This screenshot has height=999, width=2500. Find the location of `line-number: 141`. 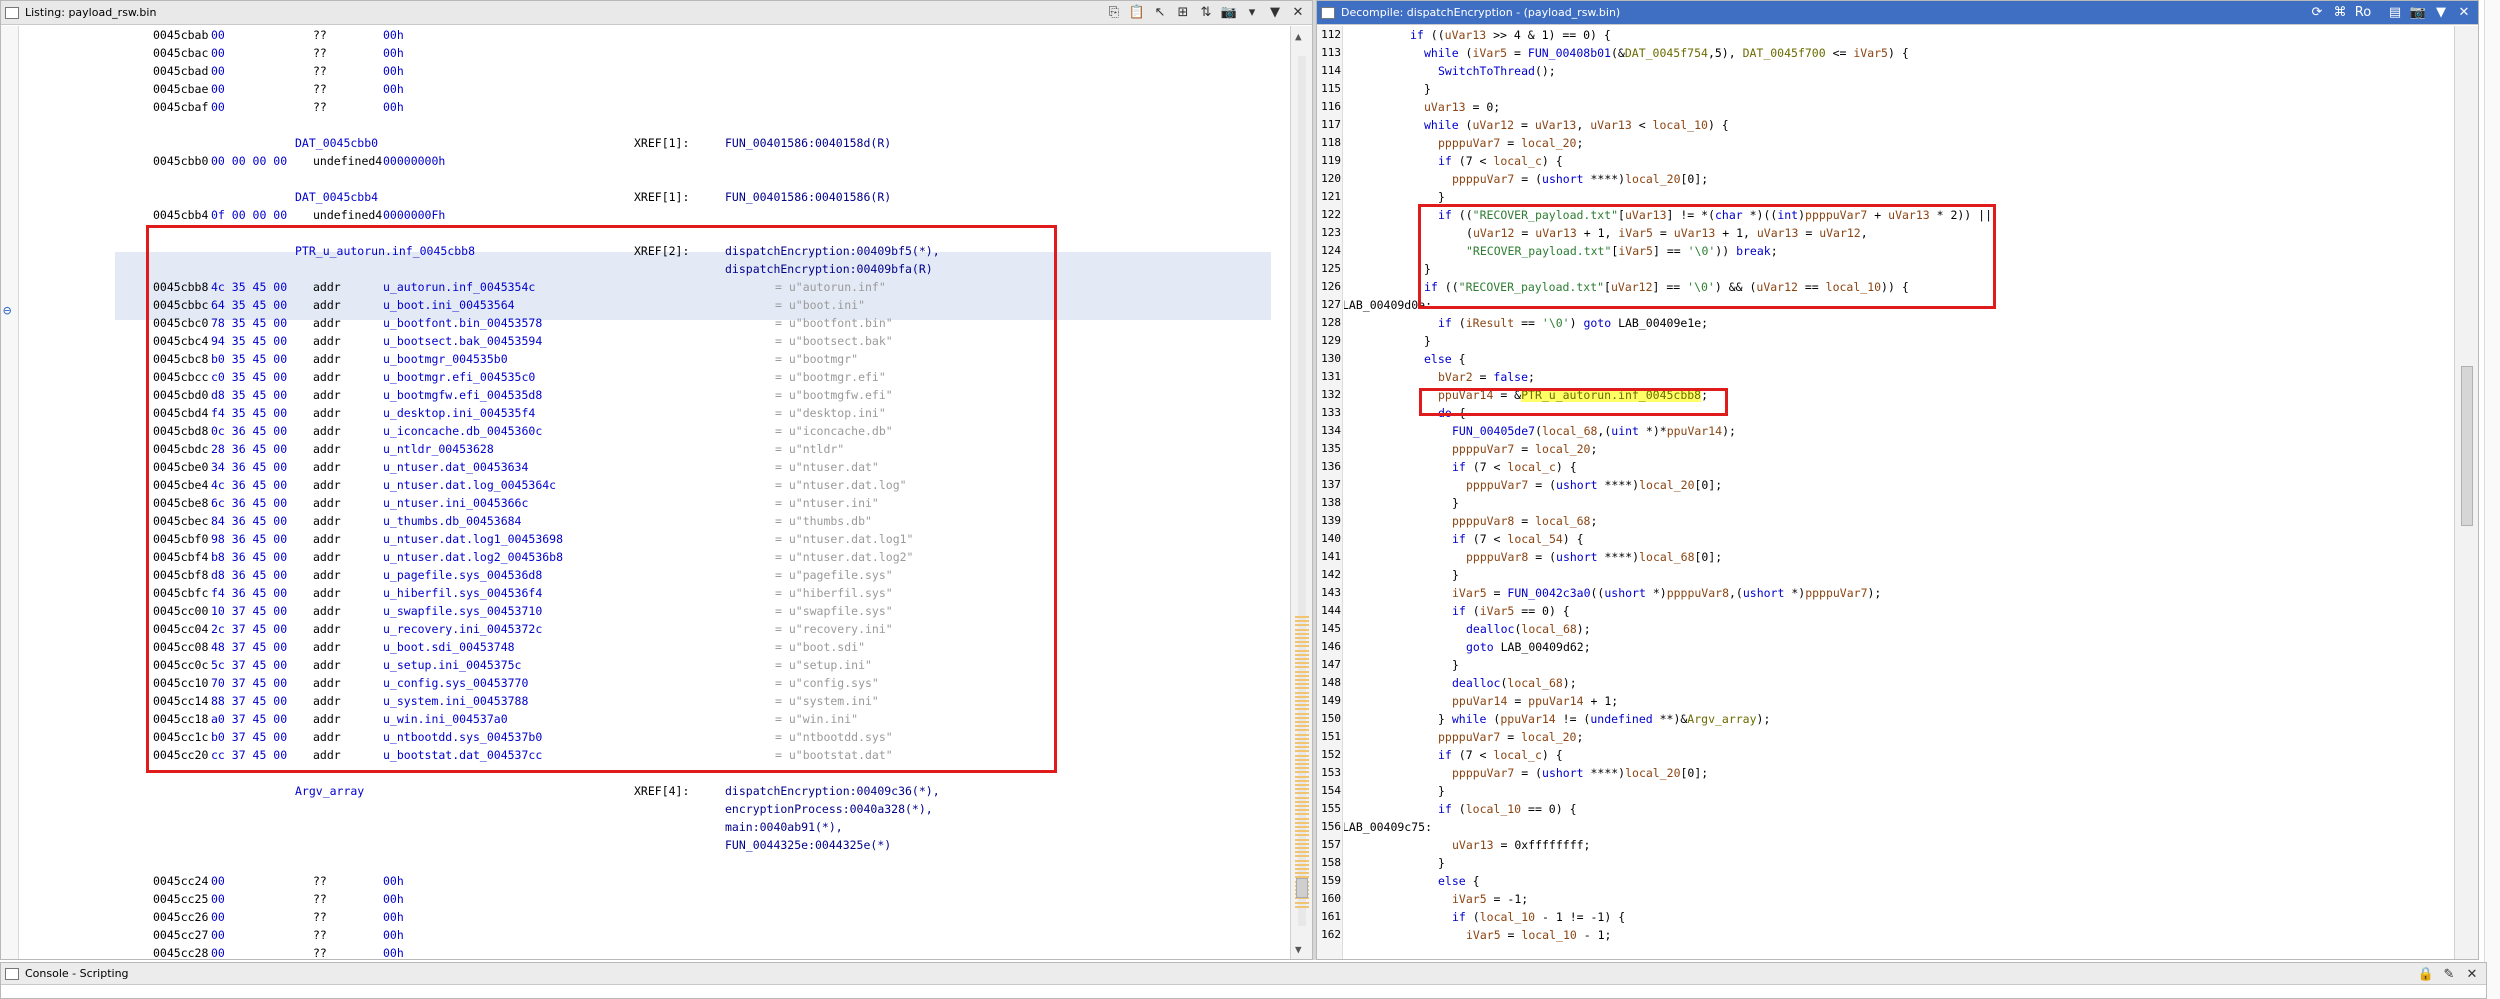

line-number: 141 is located at coordinates (1331, 556).